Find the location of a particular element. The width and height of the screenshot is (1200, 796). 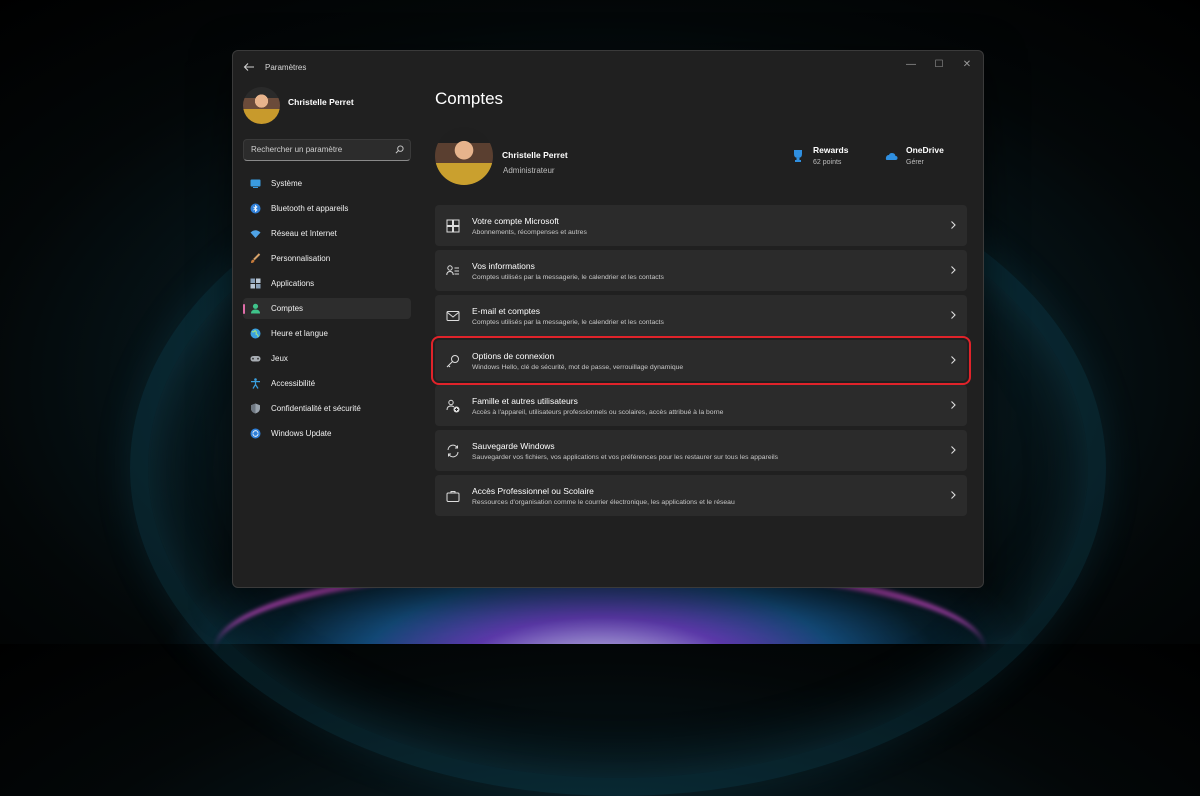

profile-name: Christelle Perret is located at coordinates (535, 155).